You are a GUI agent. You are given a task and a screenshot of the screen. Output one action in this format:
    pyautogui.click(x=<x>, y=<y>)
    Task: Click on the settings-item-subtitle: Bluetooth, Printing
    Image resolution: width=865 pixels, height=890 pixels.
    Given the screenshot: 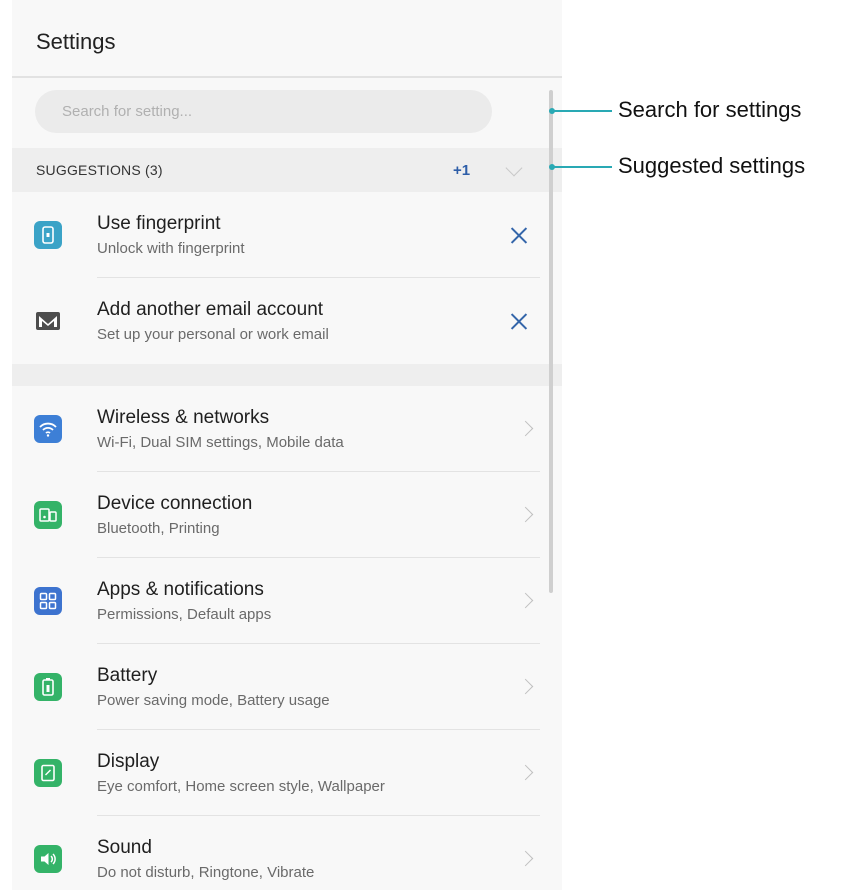 What is the action you would take?
    pyautogui.click(x=158, y=528)
    